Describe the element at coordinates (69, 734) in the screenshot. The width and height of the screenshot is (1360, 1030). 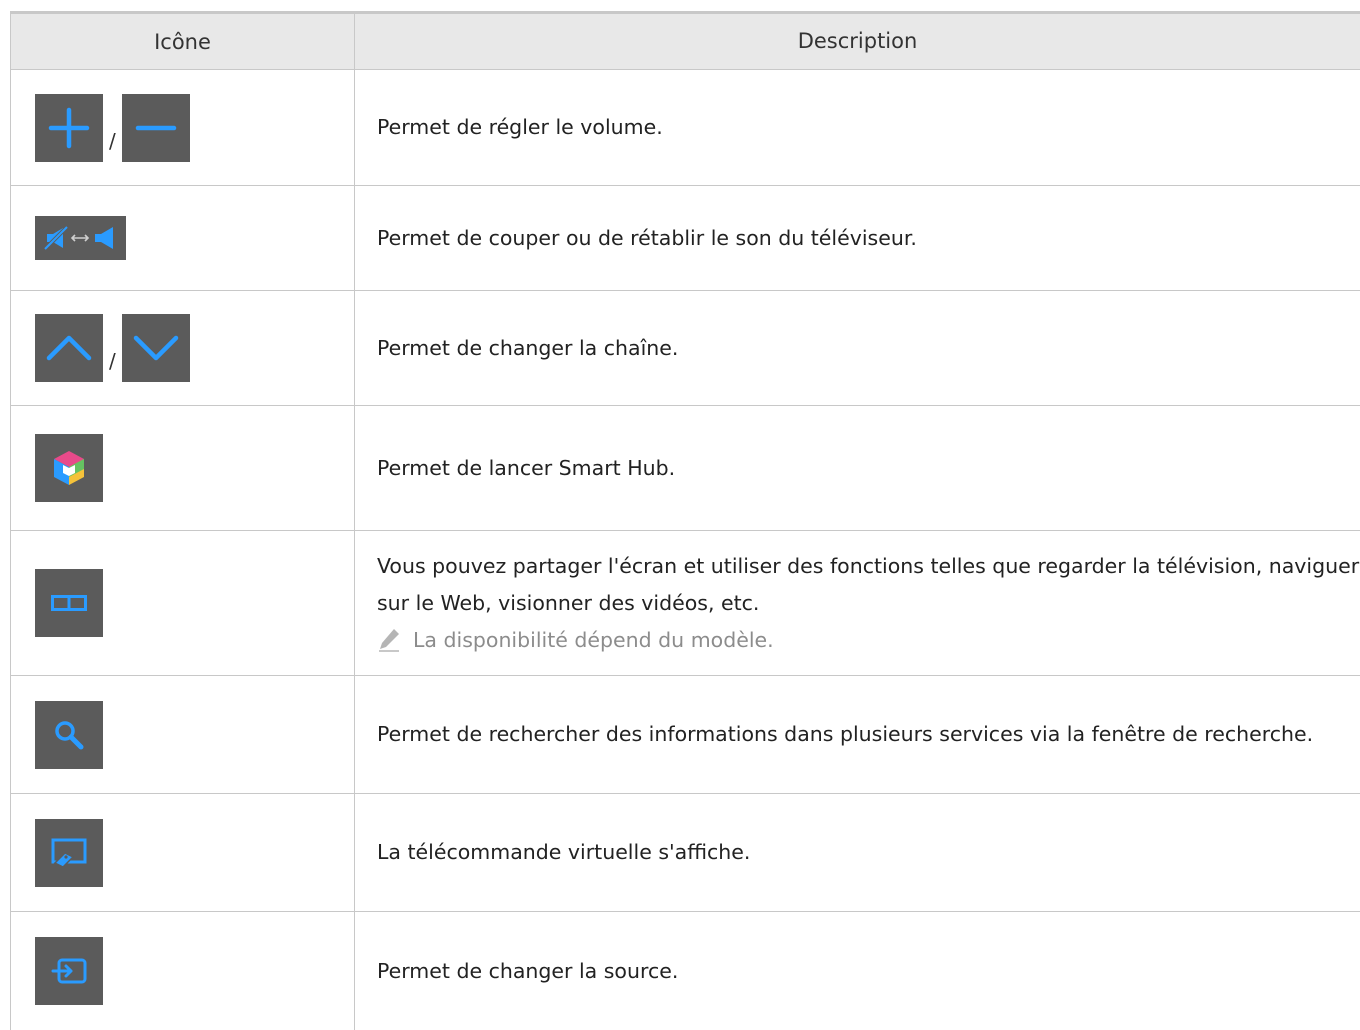
I see `search-icon` at that location.